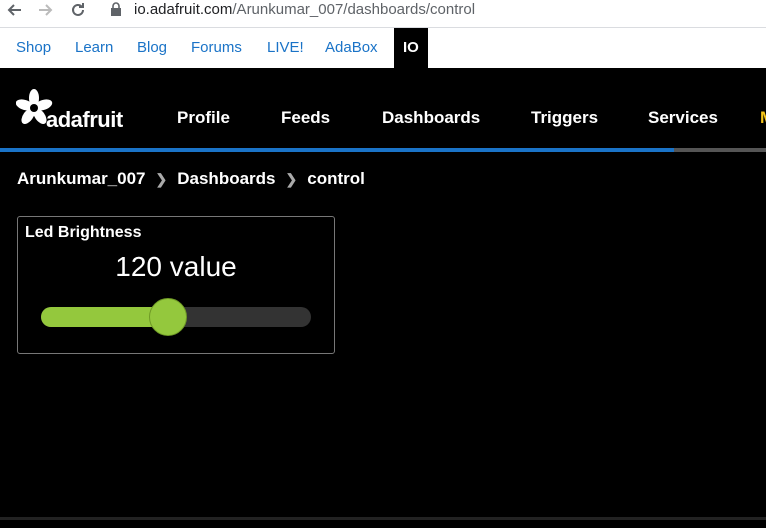 The image size is (766, 528). What do you see at coordinates (176, 285) in the screenshot?
I see `slider-widget: Led Brightness 120 value` at bounding box center [176, 285].